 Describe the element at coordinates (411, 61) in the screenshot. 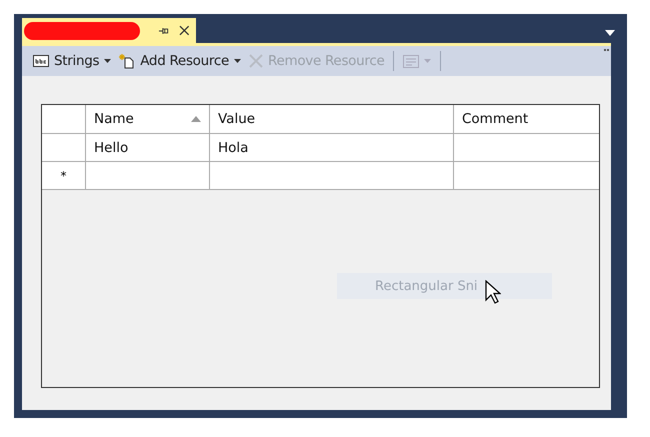

I see `list-icon` at that location.